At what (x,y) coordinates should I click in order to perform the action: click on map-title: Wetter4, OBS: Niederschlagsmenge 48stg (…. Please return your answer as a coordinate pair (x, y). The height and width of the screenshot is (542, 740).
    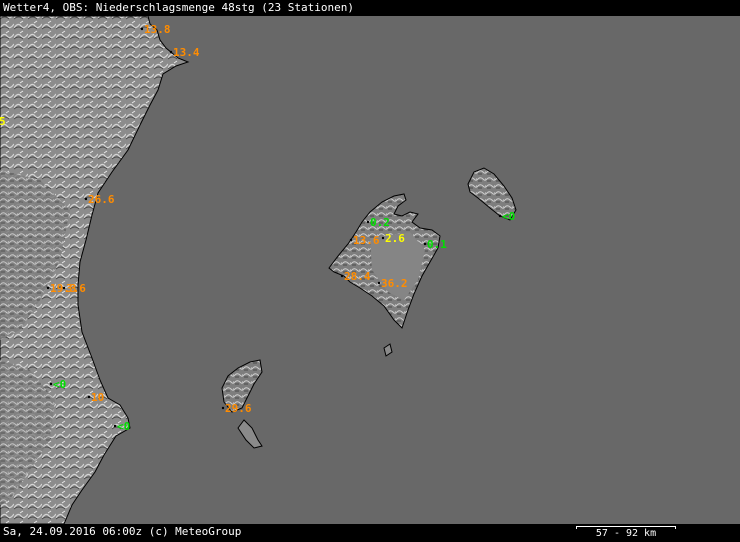
    Looking at the image, I should click on (177, 8).